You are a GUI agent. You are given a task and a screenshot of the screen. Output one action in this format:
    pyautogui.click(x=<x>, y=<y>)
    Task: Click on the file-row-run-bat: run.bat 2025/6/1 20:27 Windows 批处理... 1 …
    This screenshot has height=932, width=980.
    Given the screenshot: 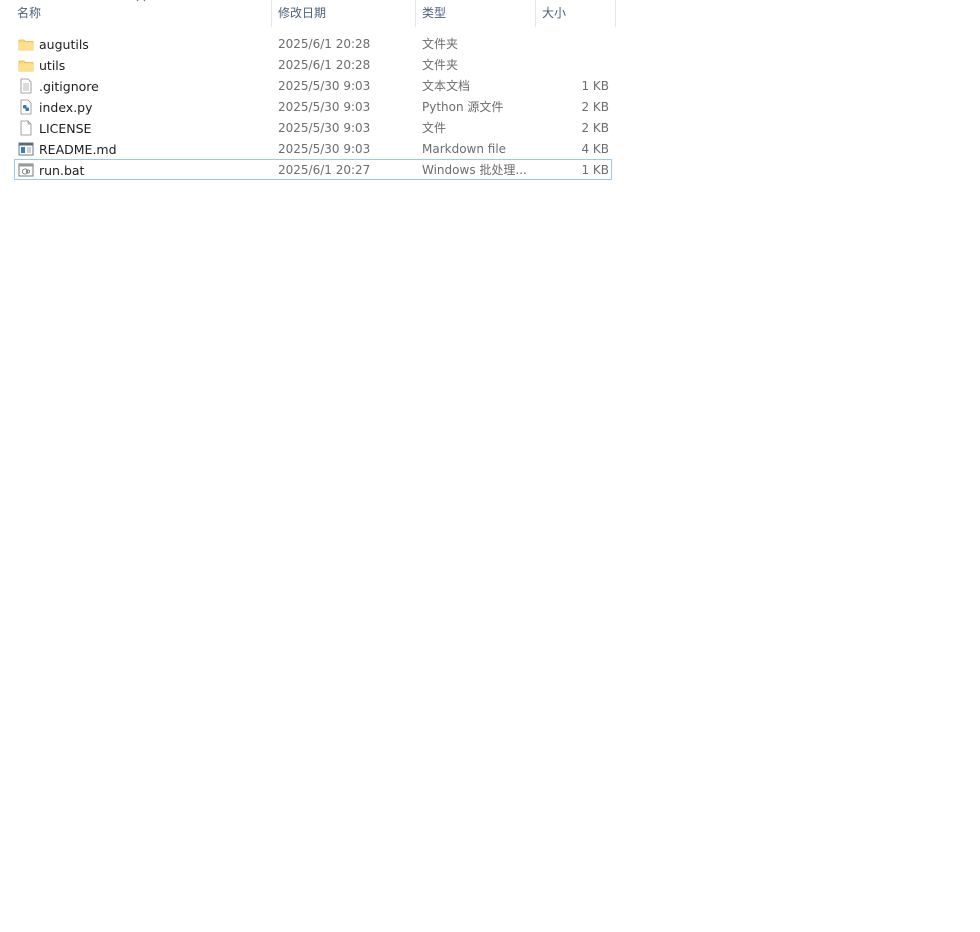 What is the action you would take?
    pyautogui.click(x=313, y=169)
    